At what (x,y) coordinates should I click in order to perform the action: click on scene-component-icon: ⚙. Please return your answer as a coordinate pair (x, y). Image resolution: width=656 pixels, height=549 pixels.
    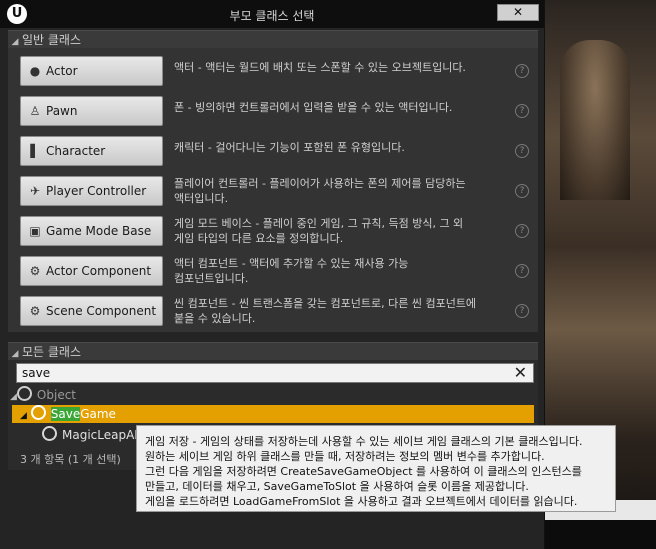
    Looking at the image, I should click on (35, 311).